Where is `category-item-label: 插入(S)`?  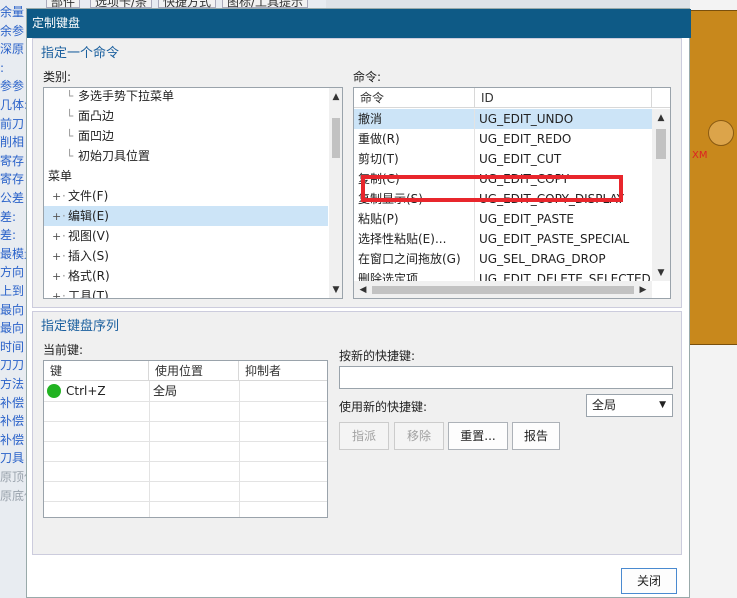 category-item-label: 插入(S) is located at coordinates (88, 256).